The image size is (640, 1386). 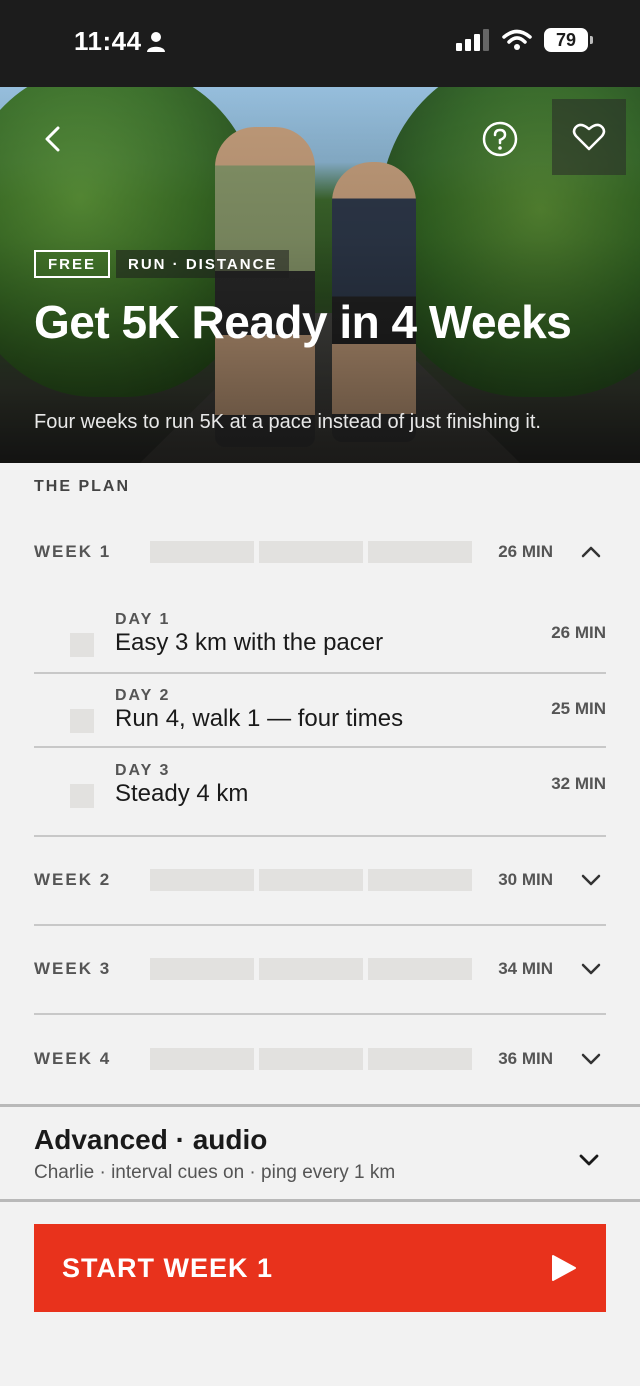 I want to click on tag-free: FREE, so click(x=72, y=264).